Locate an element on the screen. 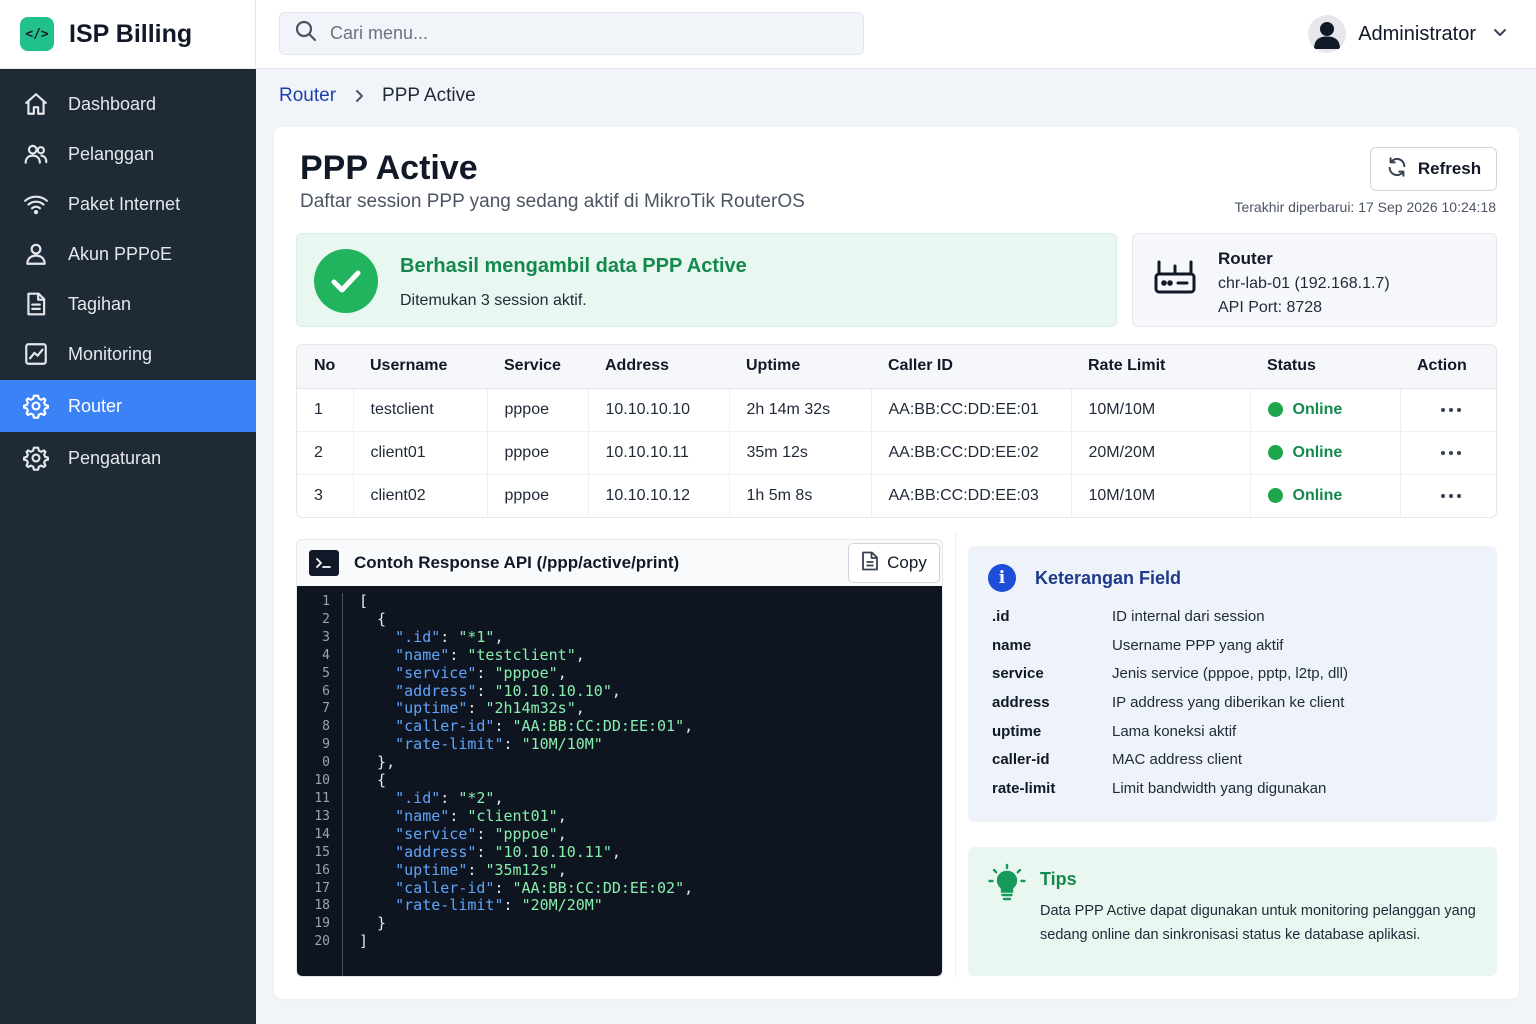 Image resolution: width=1536 pixels, height=1024 pixels. sidebar-item-tagihan: Tagihan is located at coordinates (128, 304).